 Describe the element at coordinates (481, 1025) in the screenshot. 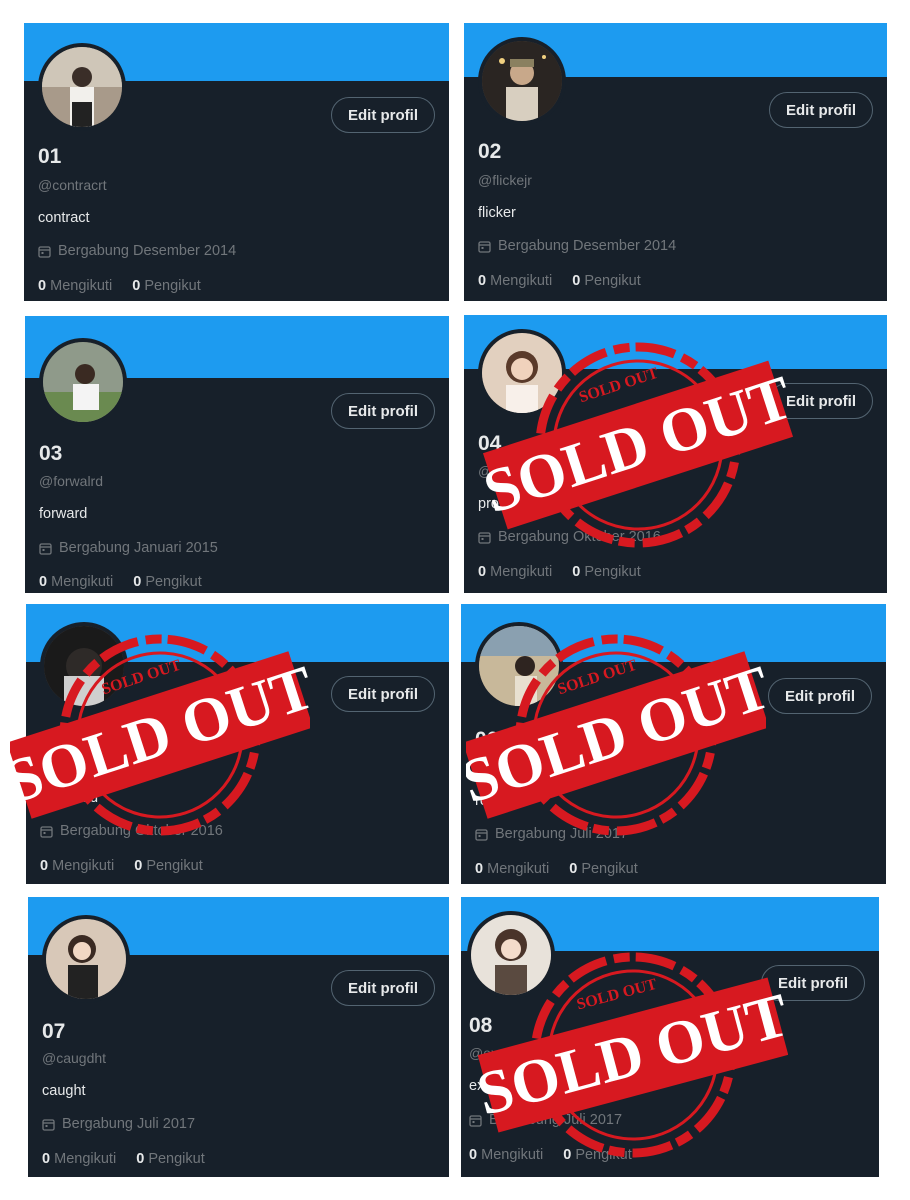

I see `profile-number: 08` at that location.